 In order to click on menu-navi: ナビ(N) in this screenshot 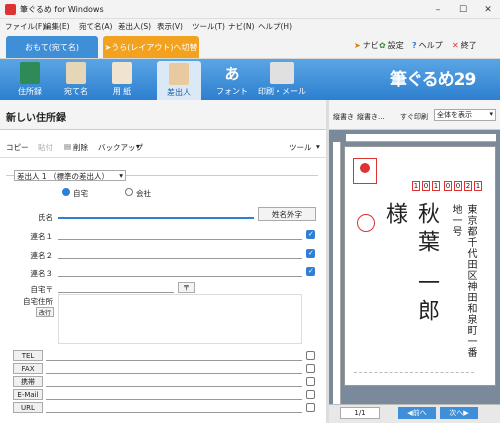, I will do `click(241, 26)`.